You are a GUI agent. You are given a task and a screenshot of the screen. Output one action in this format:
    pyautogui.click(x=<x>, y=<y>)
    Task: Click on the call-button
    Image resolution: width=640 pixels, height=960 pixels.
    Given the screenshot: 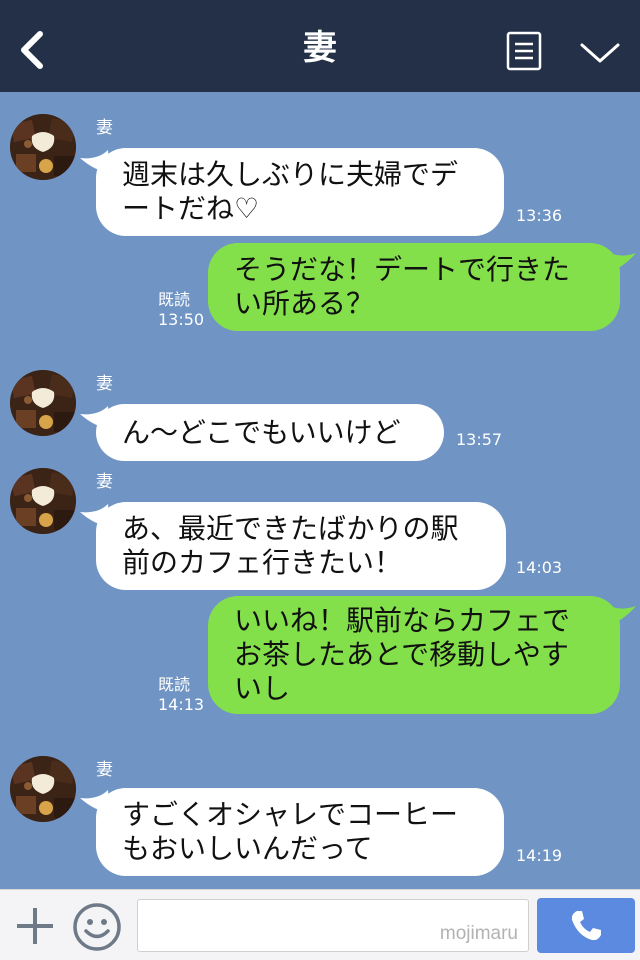 What is the action you would take?
    pyautogui.click(x=586, y=925)
    